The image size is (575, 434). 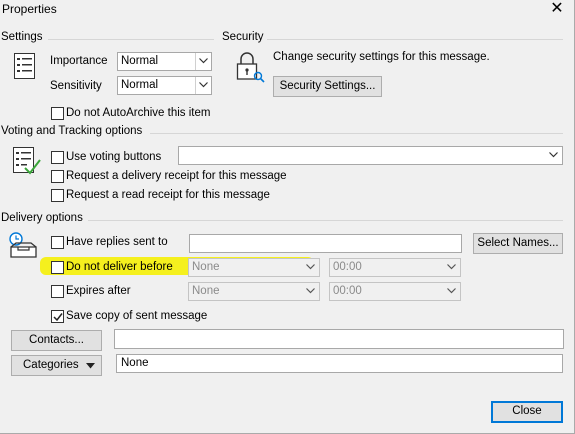 I want to click on expires-time-select: 00:00, so click(x=395, y=291).